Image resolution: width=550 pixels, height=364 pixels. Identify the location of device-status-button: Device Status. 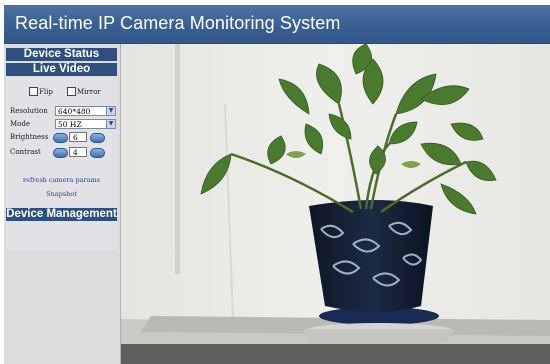
(61, 54).